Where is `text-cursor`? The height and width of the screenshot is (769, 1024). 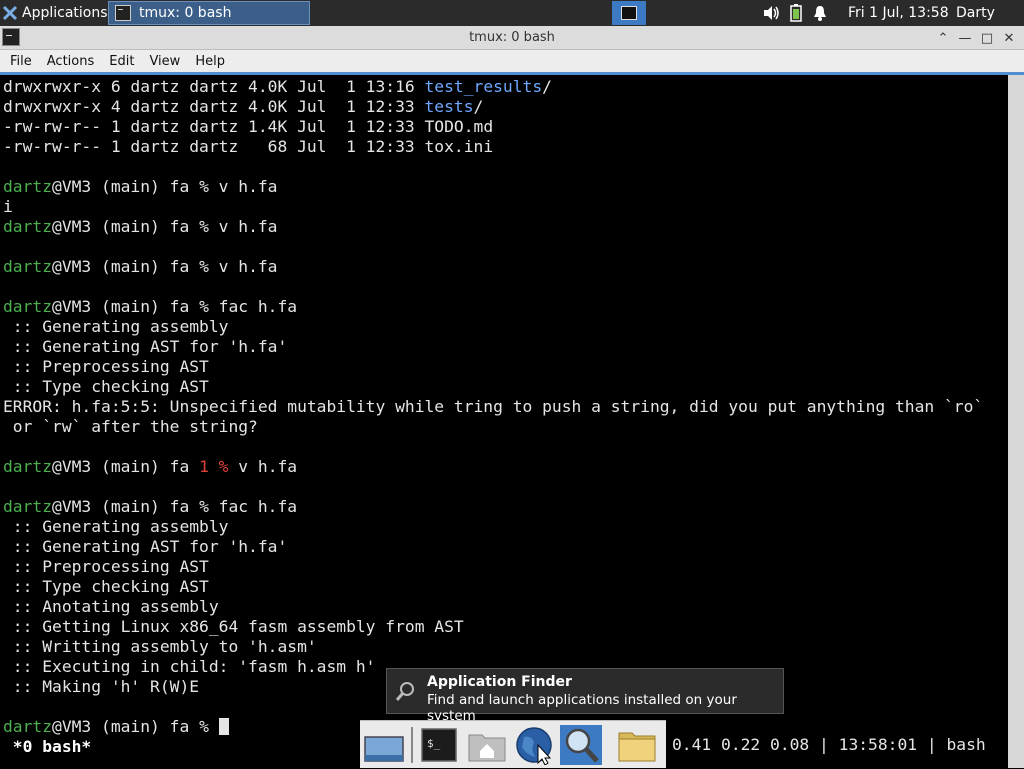 text-cursor is located at coordinates (223, 726).